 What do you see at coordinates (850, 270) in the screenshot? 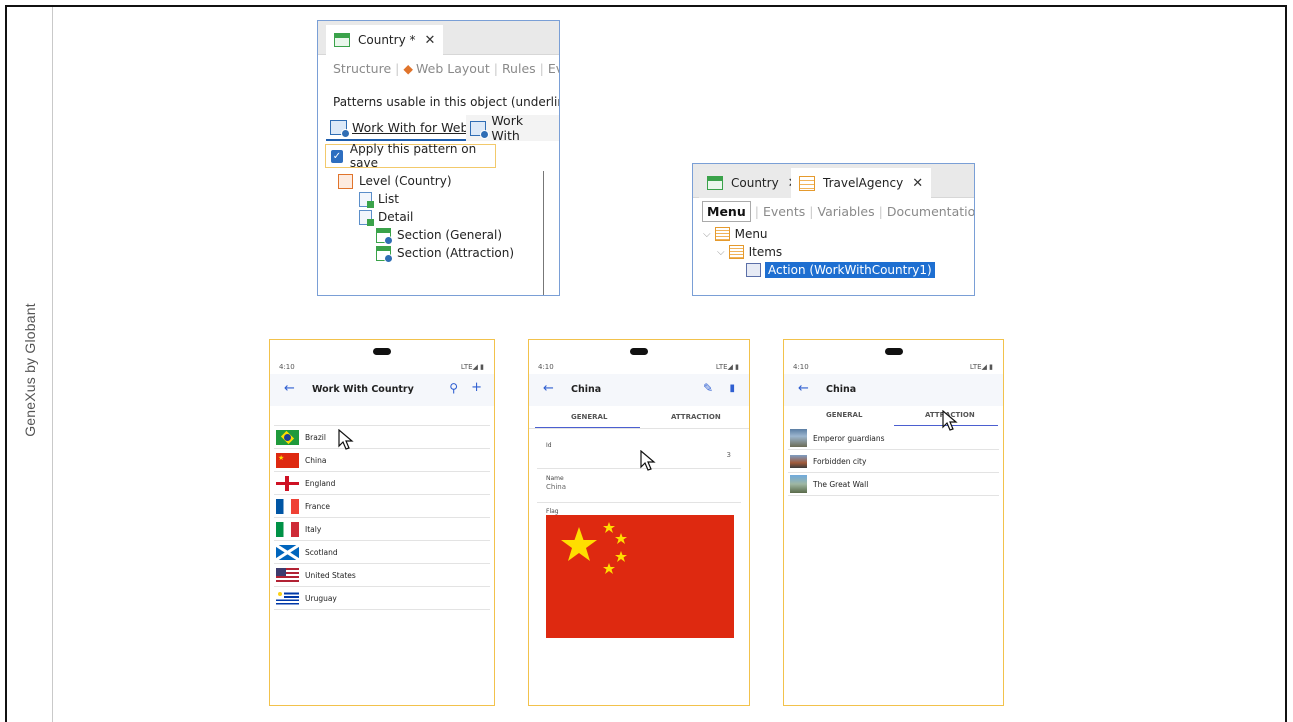
I see `tree-node-label: Action (WorkWithCountry1)` at bounding box center [850, 270].